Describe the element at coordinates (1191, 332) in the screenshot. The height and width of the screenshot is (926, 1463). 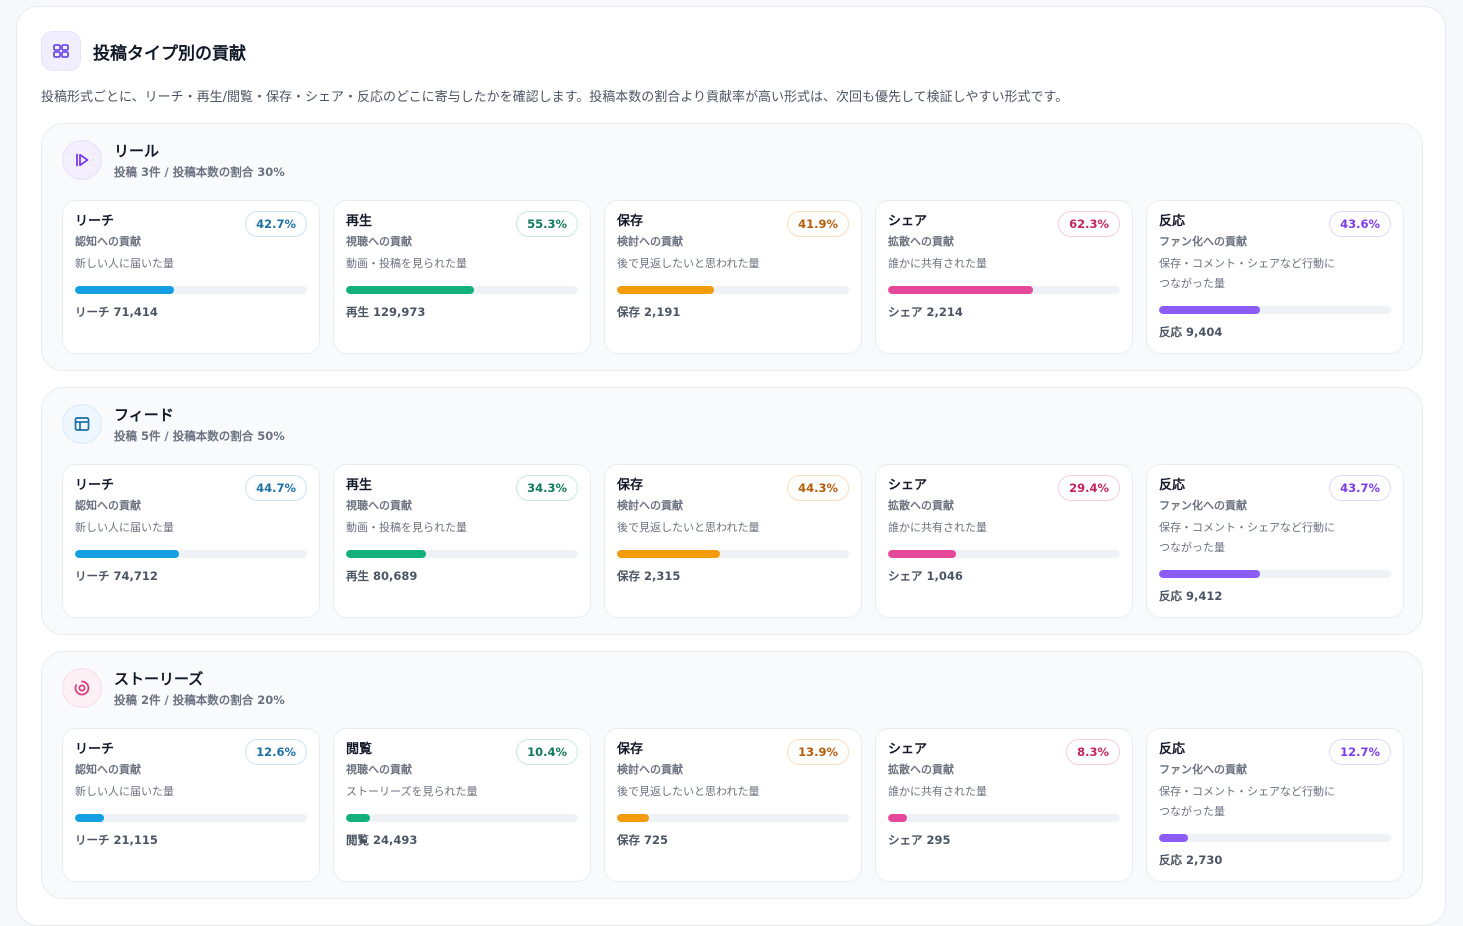
I see `metric-count: 反応 9,404` at that location.